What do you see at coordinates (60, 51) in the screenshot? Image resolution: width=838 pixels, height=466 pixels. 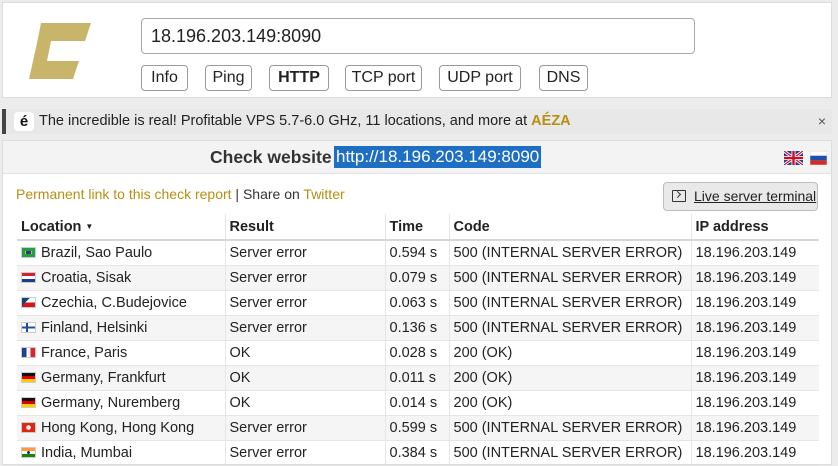 I see `check-host-logo` at bounding box center [60, 51].